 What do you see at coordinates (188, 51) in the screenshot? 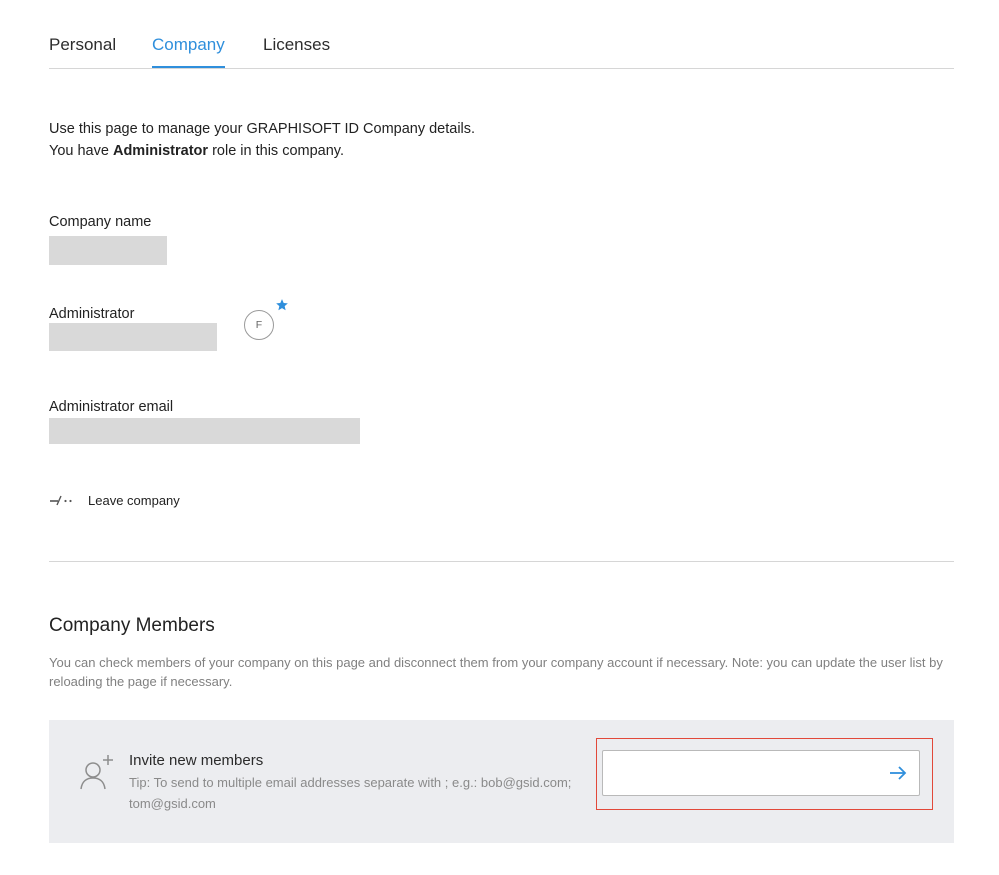
I see `tab-company: Company` at bounding box center [188, 51].